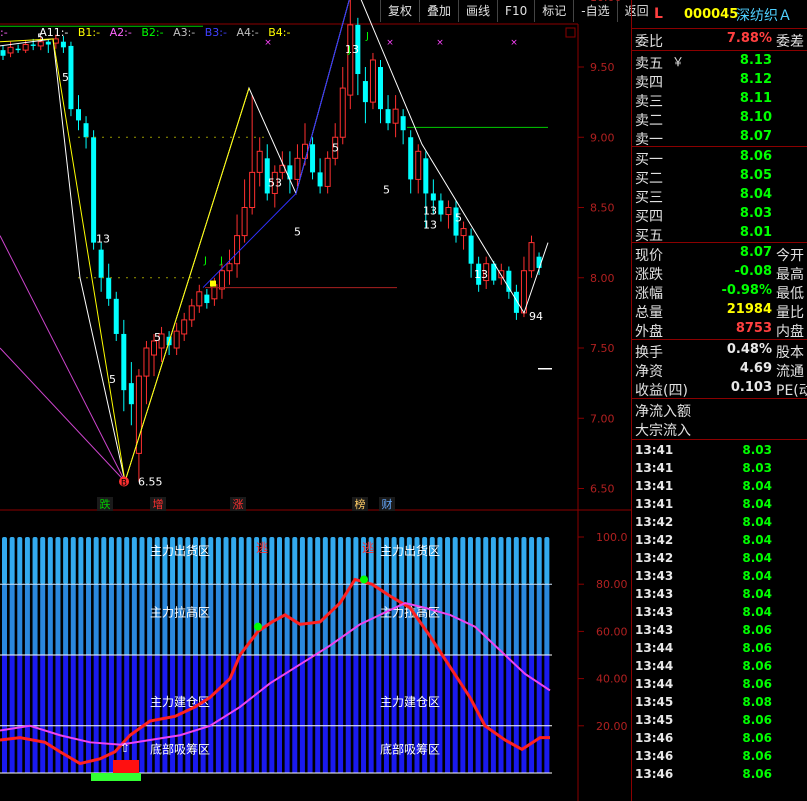 Image resolution: width=807 pixels, height=801 pixels. What do you see at coordinates (719, 215) in the screenshot?
I see `bid-row: 买四 8.03` at bounding box center [719, 215].